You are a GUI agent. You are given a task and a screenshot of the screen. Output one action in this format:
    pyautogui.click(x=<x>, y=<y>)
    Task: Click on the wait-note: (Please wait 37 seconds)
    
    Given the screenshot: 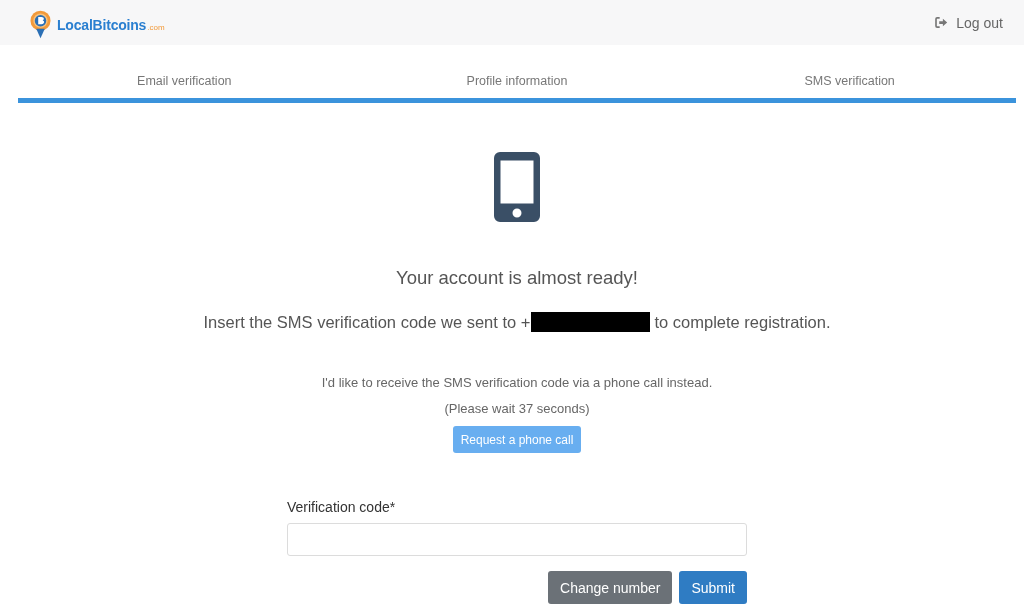 What is the action you would take?
    pyautogui.click(x=517, y=409)
    